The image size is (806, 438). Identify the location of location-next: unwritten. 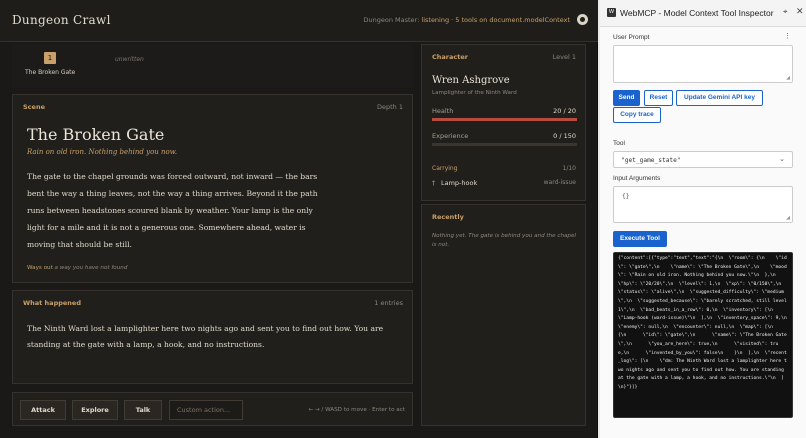
(129, 59).